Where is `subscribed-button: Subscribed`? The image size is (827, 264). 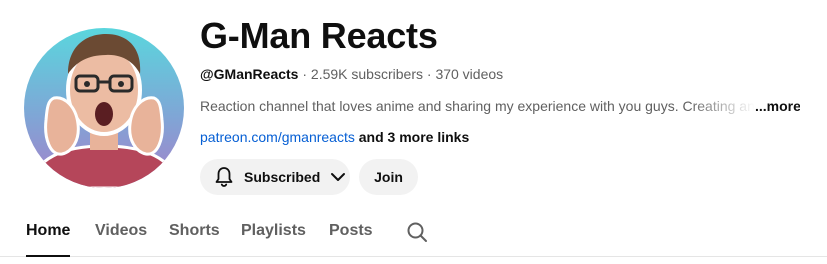 subscribed-button: Subscribed is located at coordinates (275, 177).